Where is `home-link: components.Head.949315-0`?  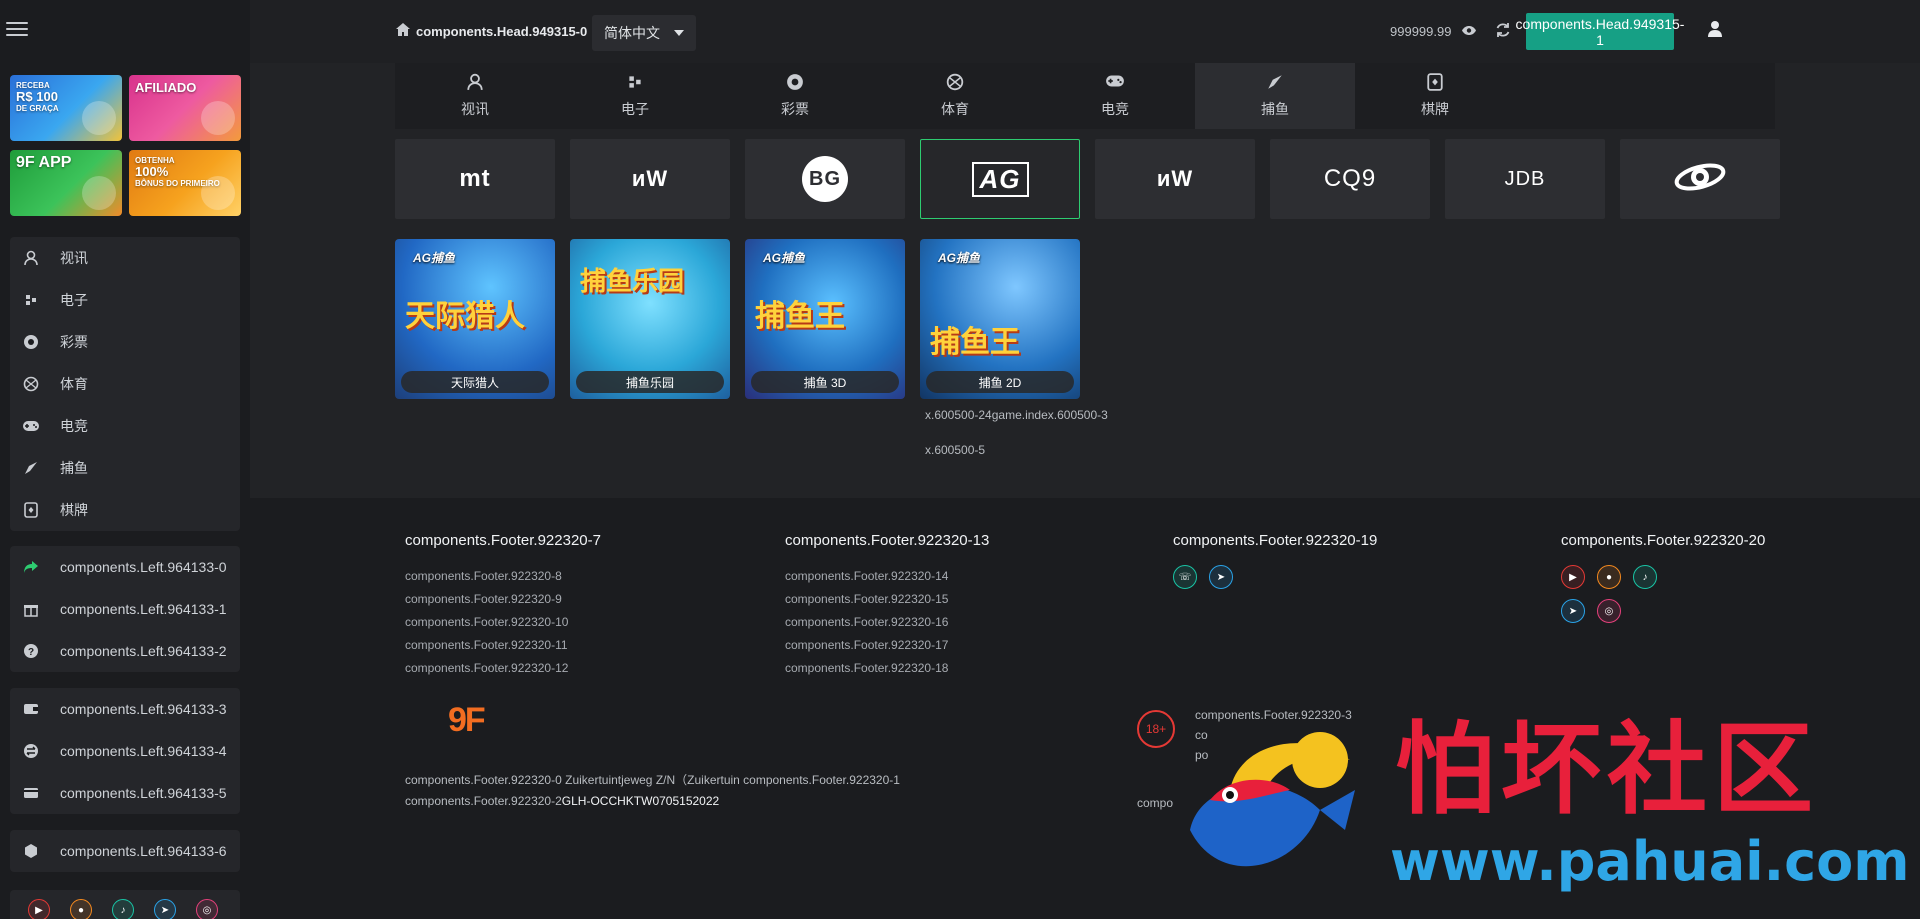
home-link: components.Head.949315-0 is located at coordinates (491, 31).